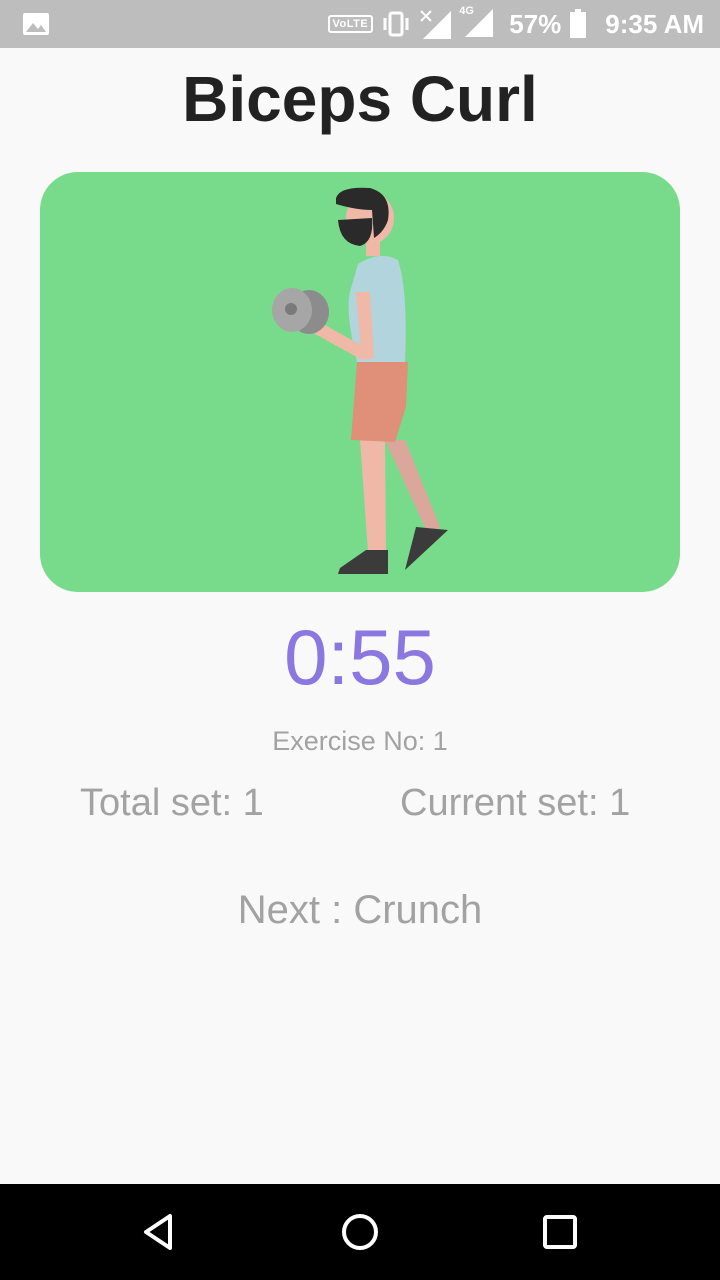 The height and width of the screenshot is (1280, 720). I want to click on status-icons: VoLTE 4G 57% 9:35 AM, so click(515, 24).